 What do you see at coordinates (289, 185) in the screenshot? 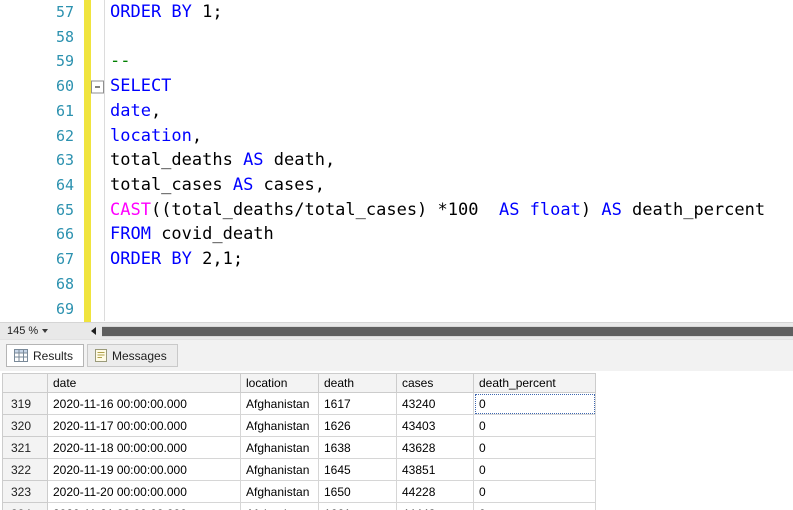
I see `code-segment: cases,` at bounding box center [289, 185].